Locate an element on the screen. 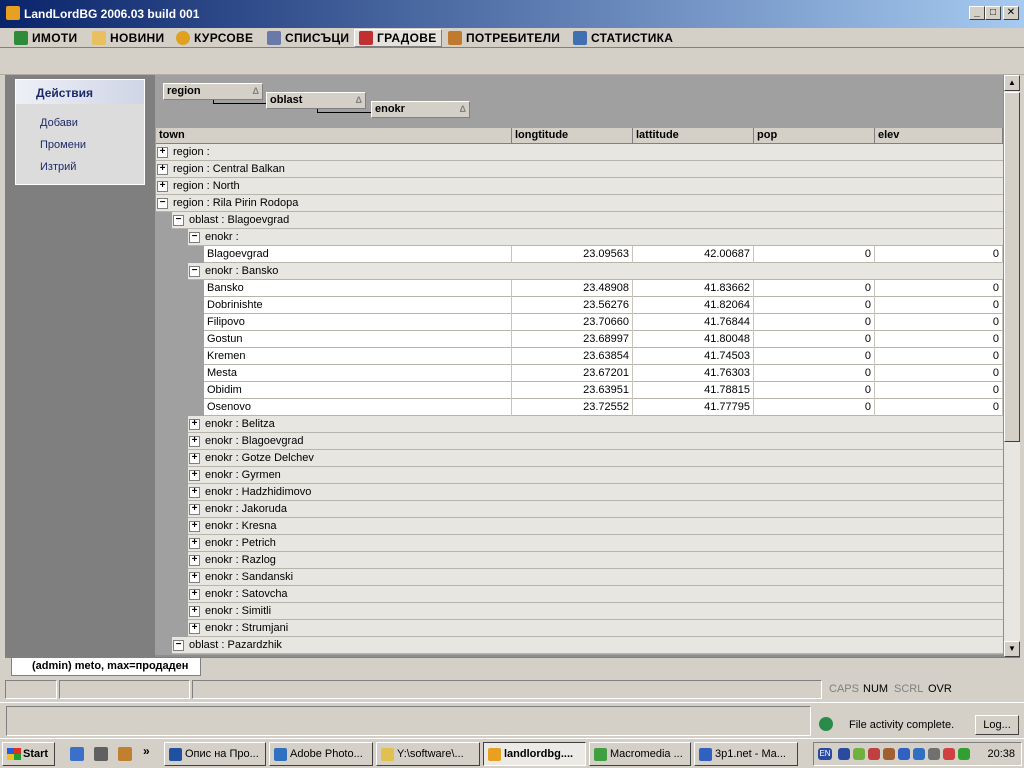 This screenshot has width=1024, height=768. lattitude-cell: 41.82064 is located at coordinates (693, 305).